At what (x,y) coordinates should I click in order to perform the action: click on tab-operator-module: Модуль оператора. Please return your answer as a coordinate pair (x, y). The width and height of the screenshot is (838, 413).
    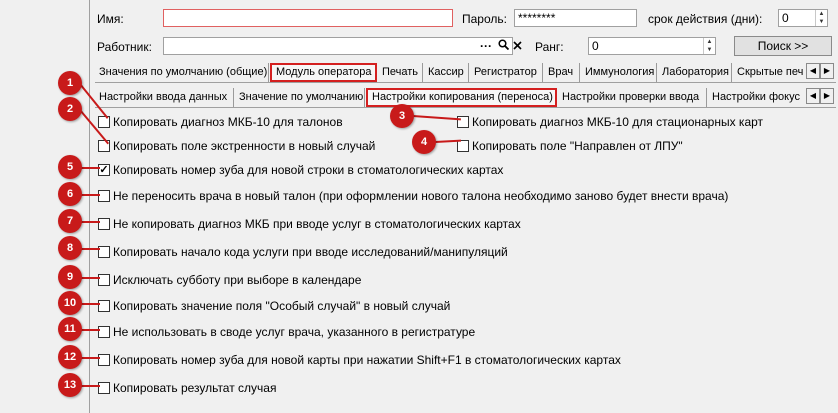
    Looking at the image, I should click on (323, 72).